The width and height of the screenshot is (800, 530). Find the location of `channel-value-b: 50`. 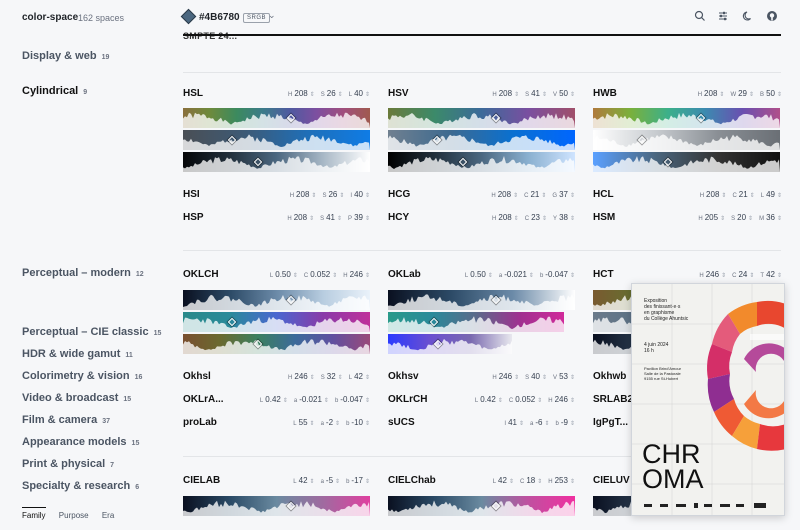

channel-value-b: 50 is located at coordinates (770, 93).